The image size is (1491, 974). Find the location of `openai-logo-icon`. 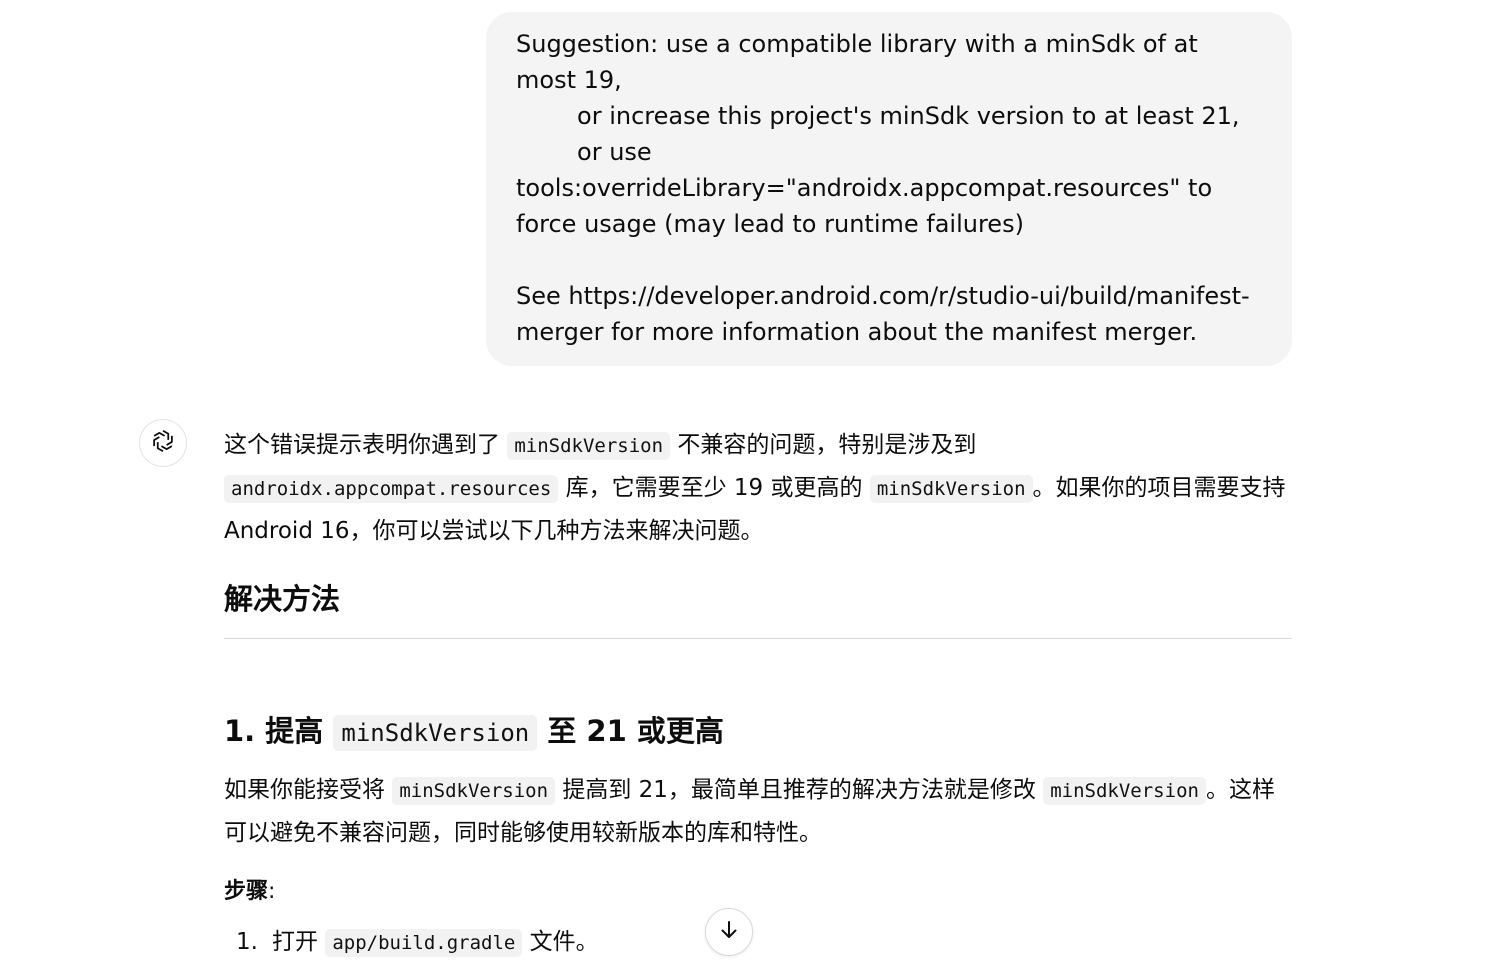

openai-logo-icon is located at coordinates (163, 443).